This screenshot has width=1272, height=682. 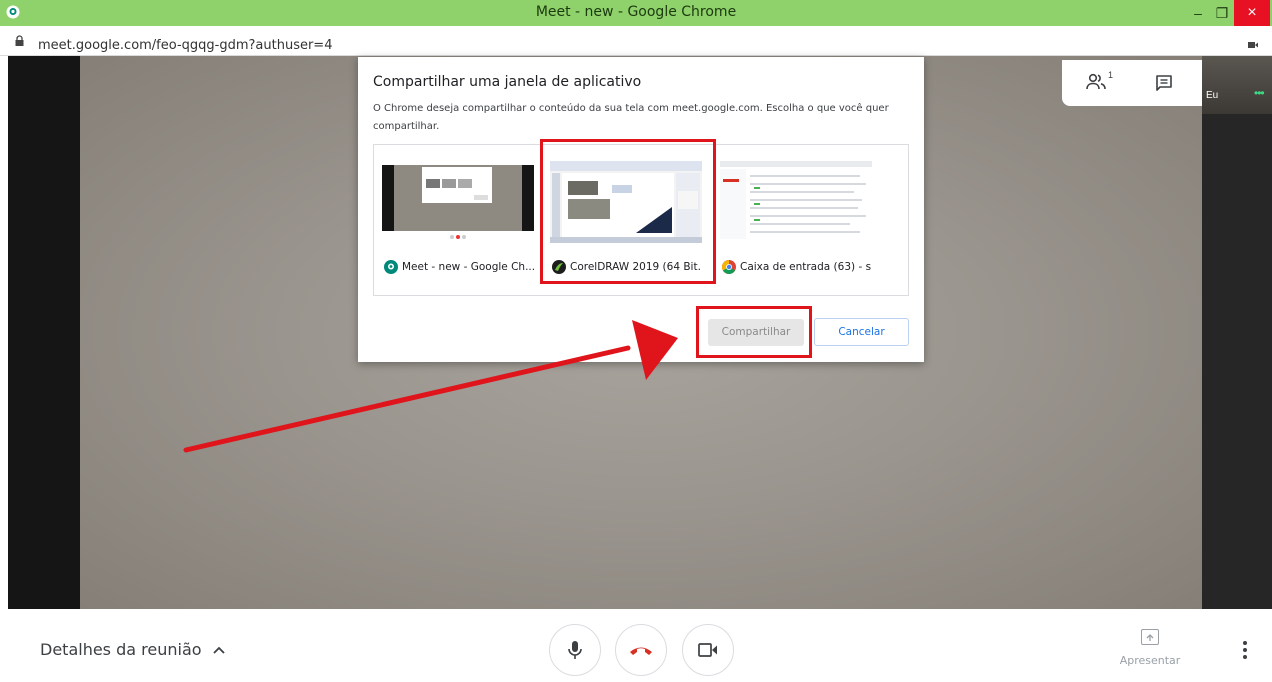 I want to click on meeting-details-toggle: Detalhes da reunião, so click(x=133, y=649).